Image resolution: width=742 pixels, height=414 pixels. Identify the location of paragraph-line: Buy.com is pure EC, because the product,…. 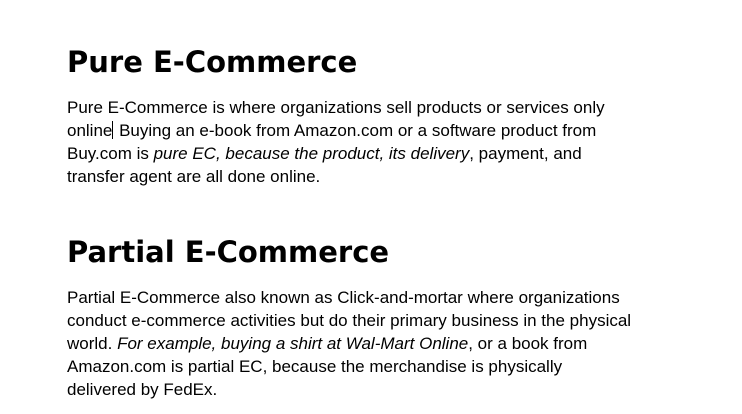
(387, 153).